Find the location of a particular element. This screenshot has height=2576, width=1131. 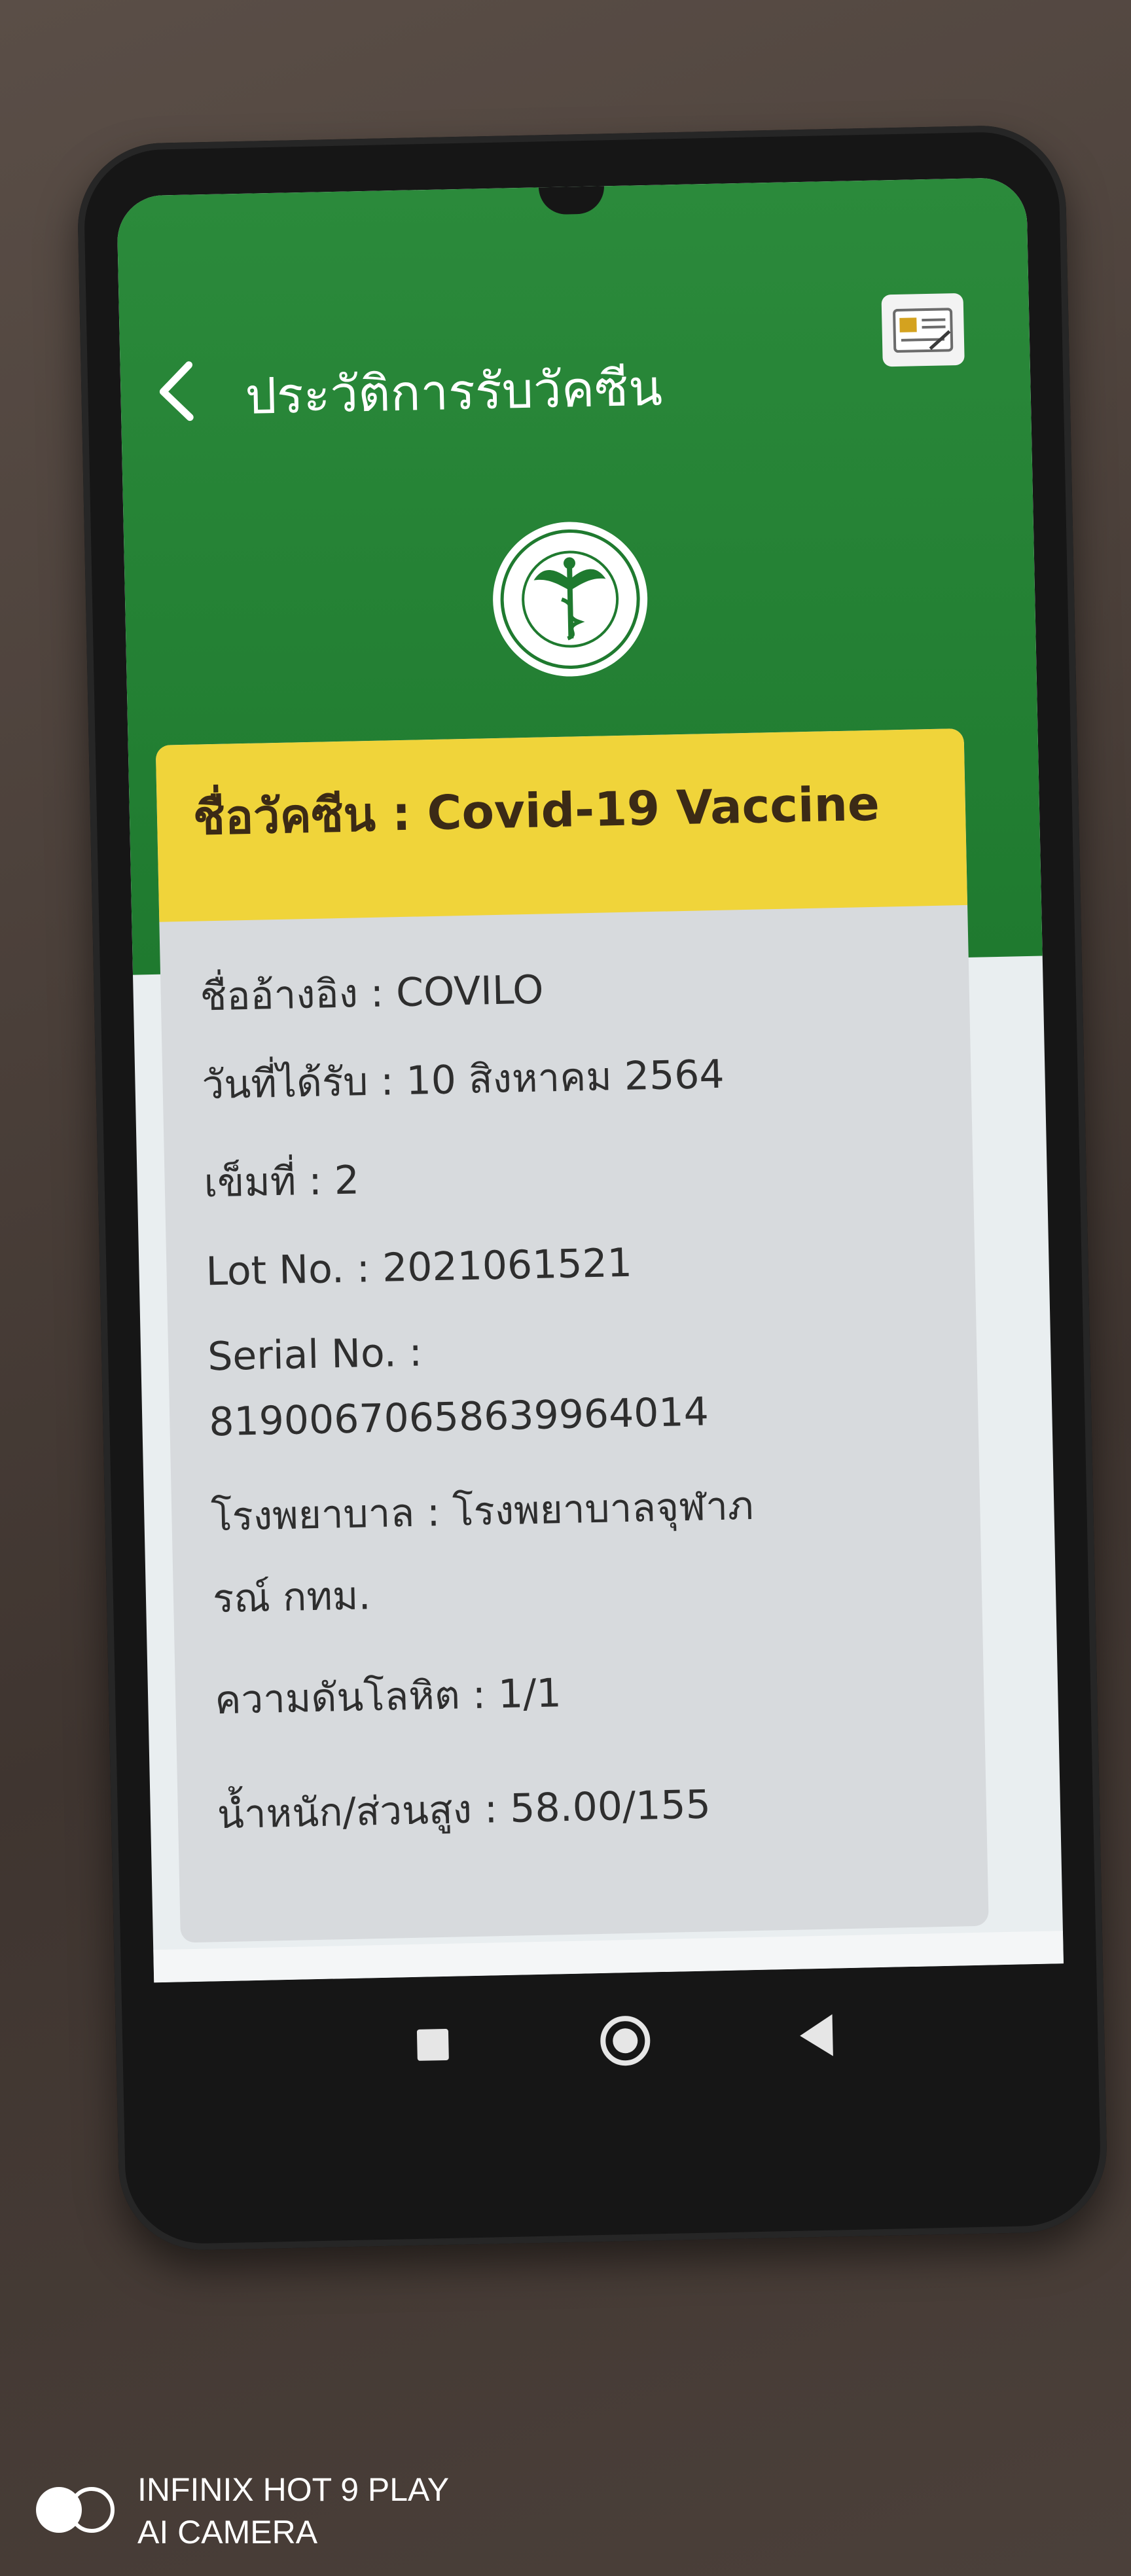

vaccine-card-button is located at coordinates (923, 330).